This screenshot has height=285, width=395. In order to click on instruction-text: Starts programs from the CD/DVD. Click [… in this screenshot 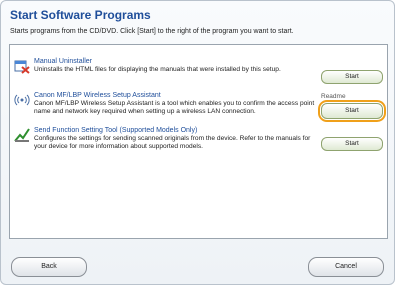, I will do `click(152, 31)`.